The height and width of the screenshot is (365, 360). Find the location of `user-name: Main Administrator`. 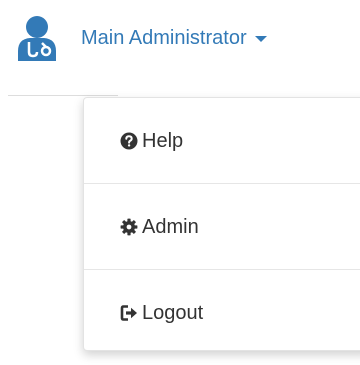

user-name: Main Administrator is located at coordinates (164, 38).